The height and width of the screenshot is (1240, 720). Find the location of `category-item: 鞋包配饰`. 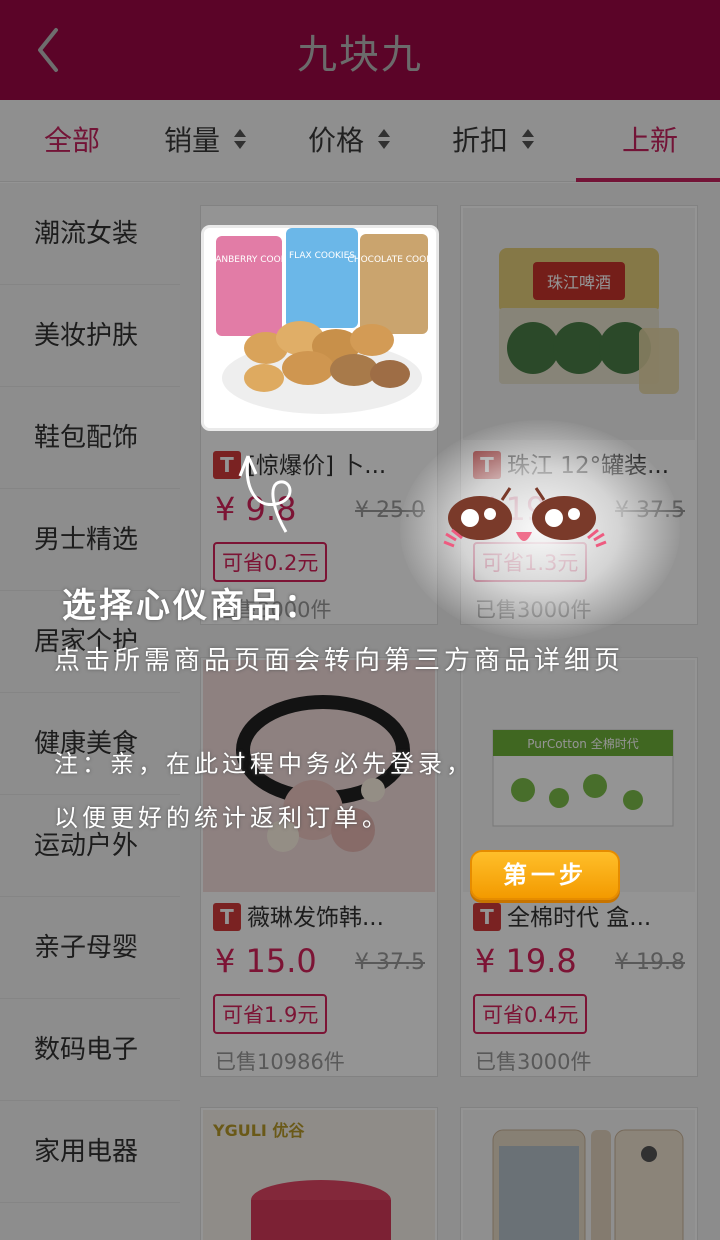

category-item: 鞋包配饰 is located at coordinates (90, 438).